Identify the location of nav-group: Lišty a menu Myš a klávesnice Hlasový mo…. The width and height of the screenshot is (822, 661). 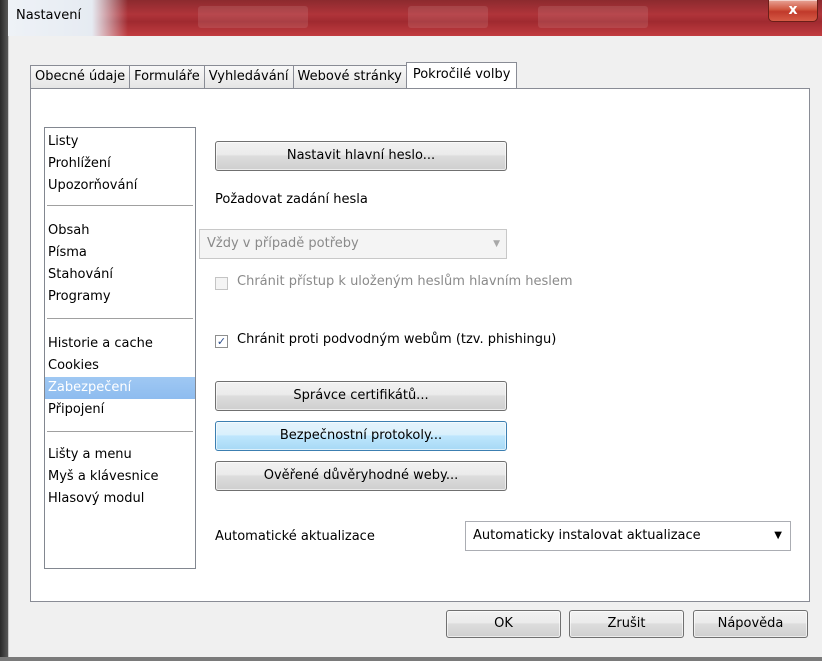
(120, 477).